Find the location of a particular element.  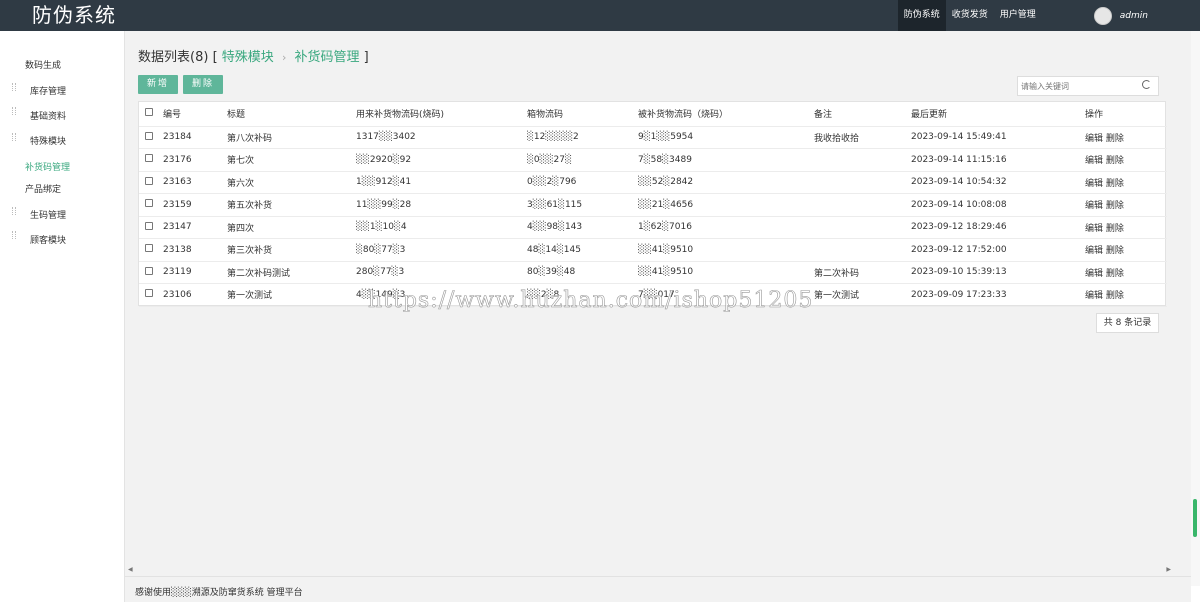

cell-updated: 2023-09-14 10:54:32 is located at coordinates (998, 182).